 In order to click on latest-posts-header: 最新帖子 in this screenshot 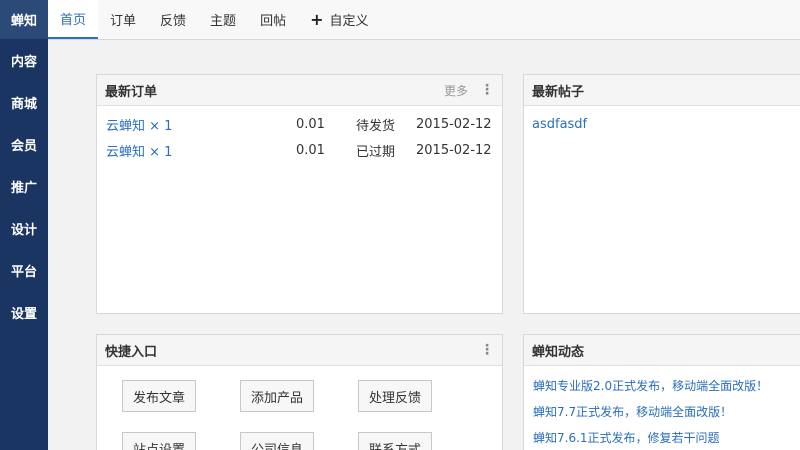, I will do `click(662, 90)`.